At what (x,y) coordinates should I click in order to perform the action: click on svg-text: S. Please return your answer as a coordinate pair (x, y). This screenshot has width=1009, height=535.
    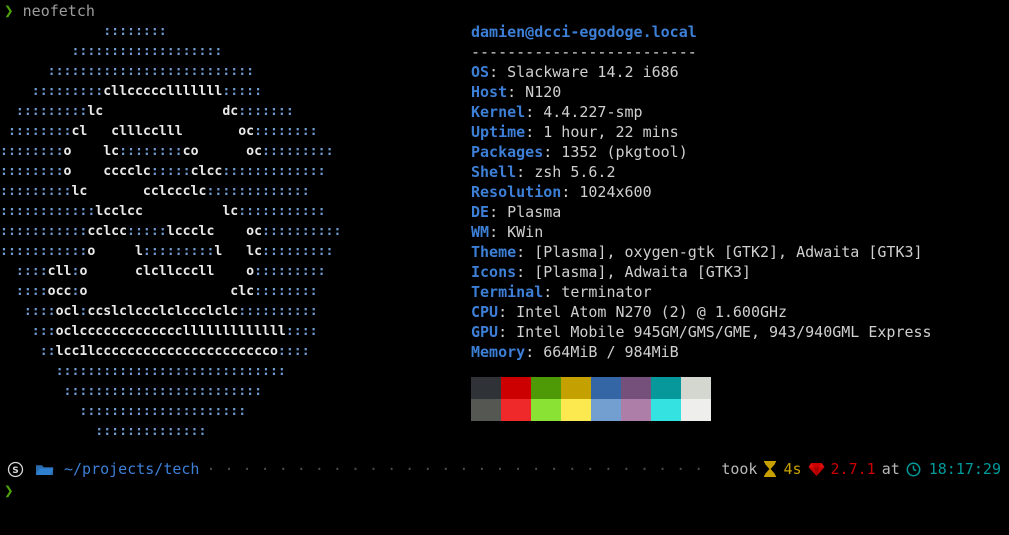
    Looking at the image, I should click on (15, 471).